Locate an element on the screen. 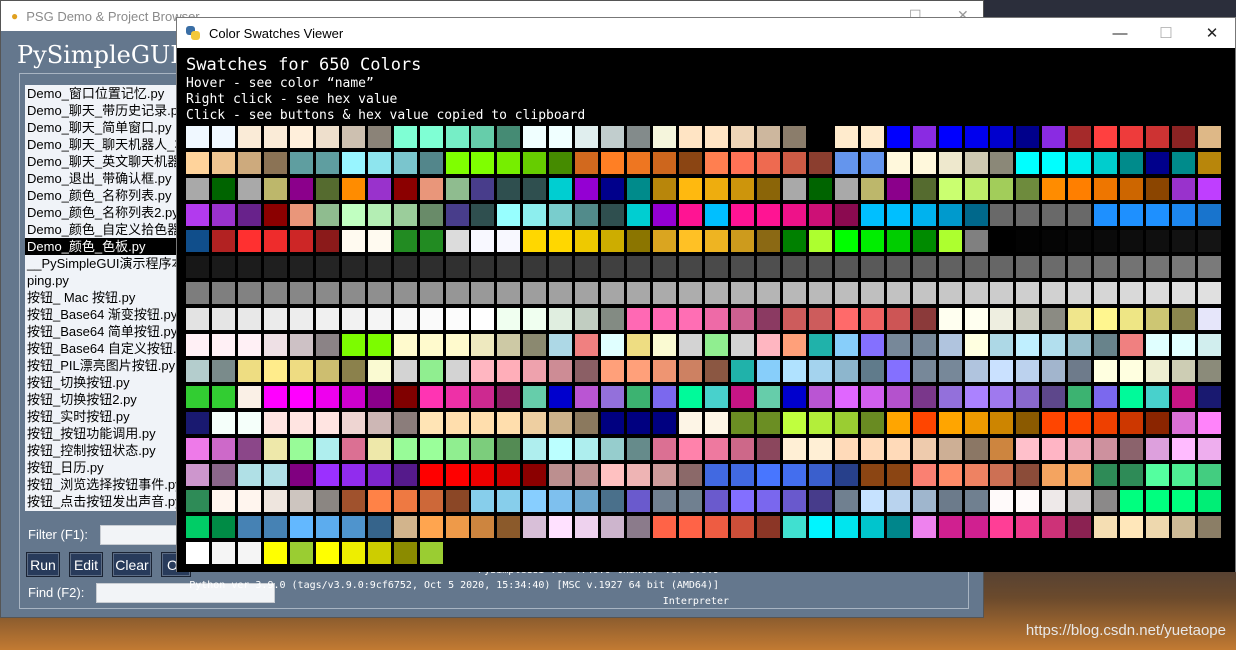 The width and height of the screenshot is (1236, 650). file-list-item: Demo_聊天_简单窗口.py is located at coordinates (105, 127).